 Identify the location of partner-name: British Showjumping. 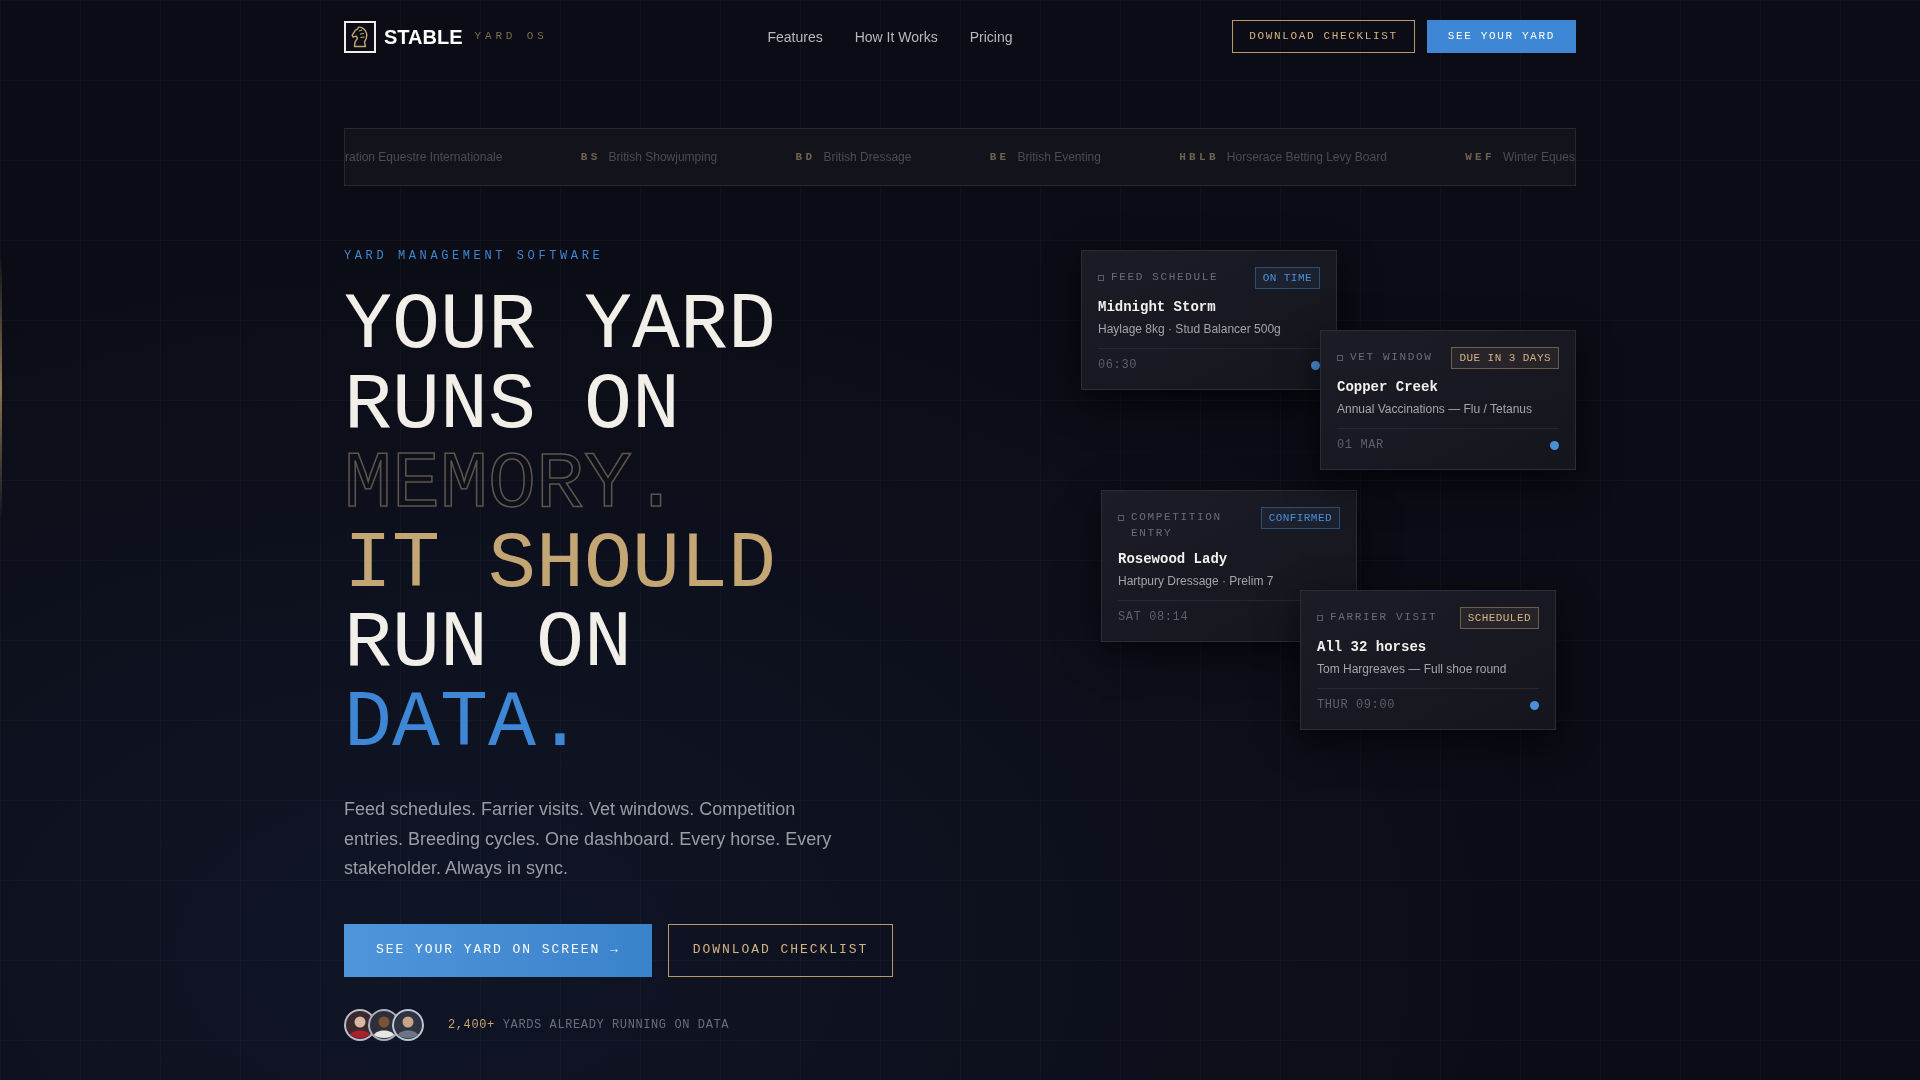
(663, 157).